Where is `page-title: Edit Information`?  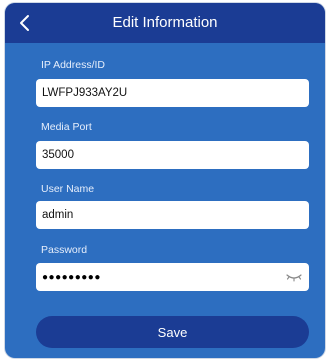
page-title: Edit Information is located at coordinates (165, 22).